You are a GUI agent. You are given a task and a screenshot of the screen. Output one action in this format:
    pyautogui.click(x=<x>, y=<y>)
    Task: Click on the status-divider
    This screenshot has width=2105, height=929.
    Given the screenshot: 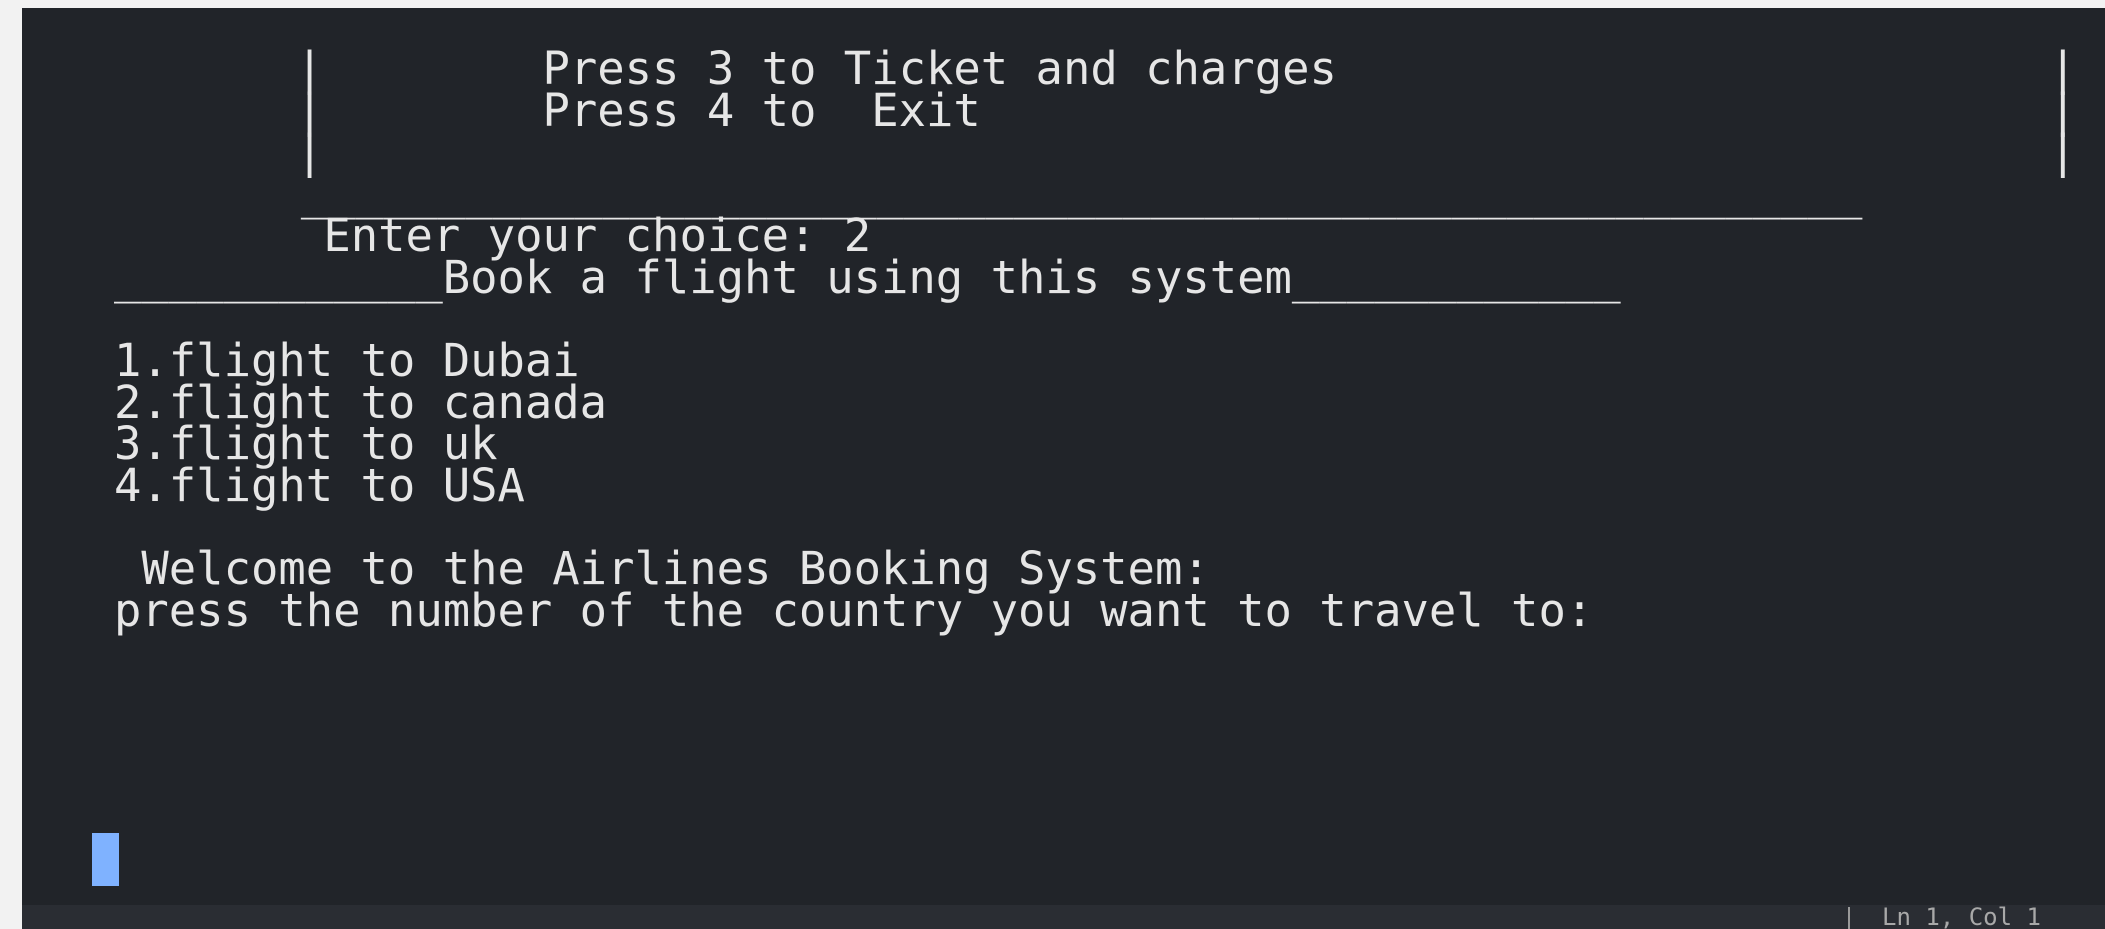 What is the action you would take?
    pyautogui.click(x=1849, y=918)
    